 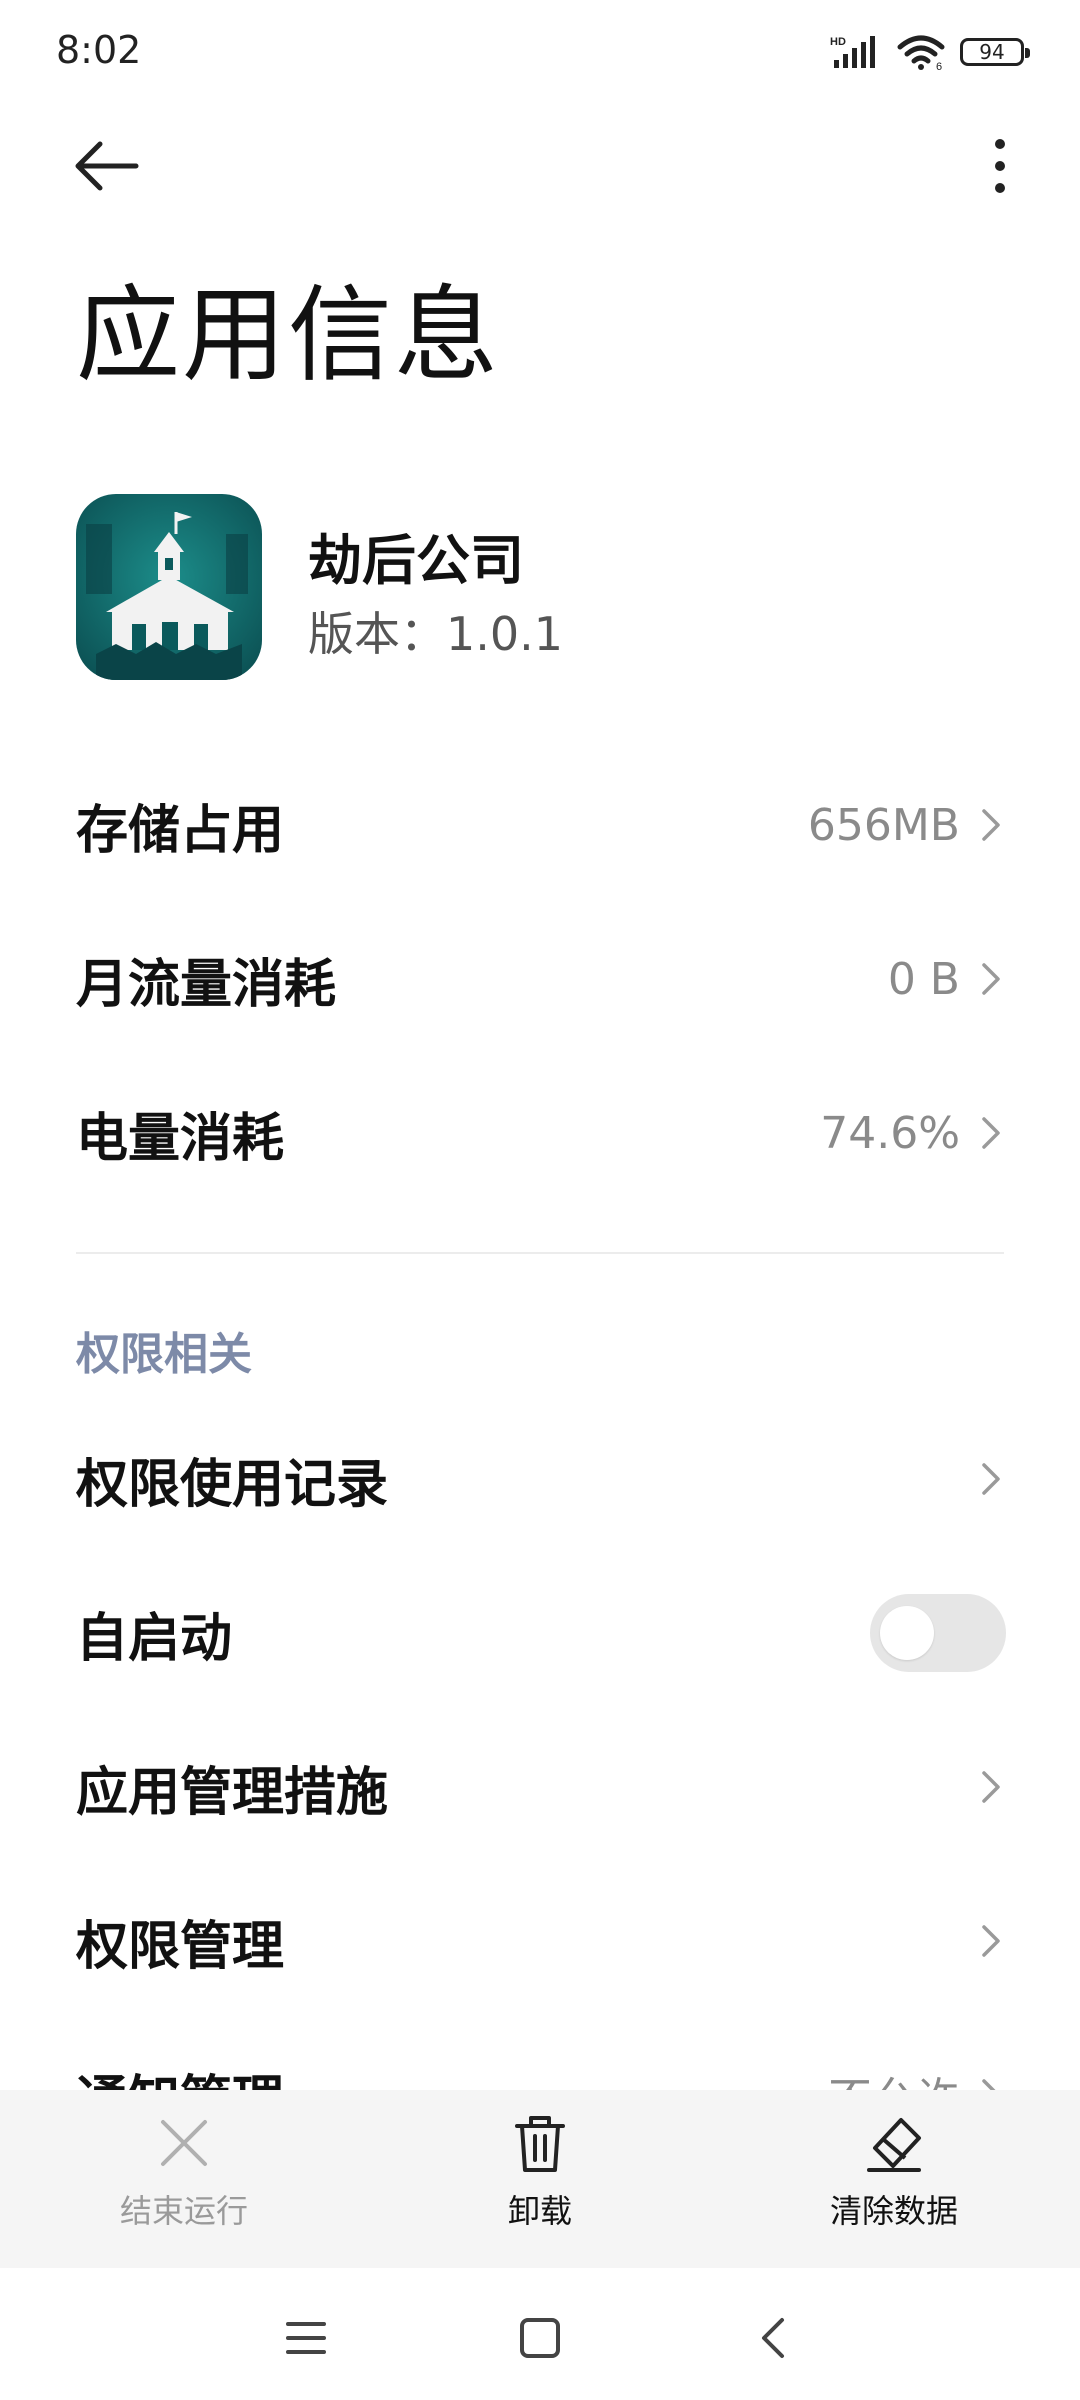 What do you see at coordinates (206, 984) in the screenshot?
I see `data-usage-label: 月流量消耗` at bounding box center [206, 984].